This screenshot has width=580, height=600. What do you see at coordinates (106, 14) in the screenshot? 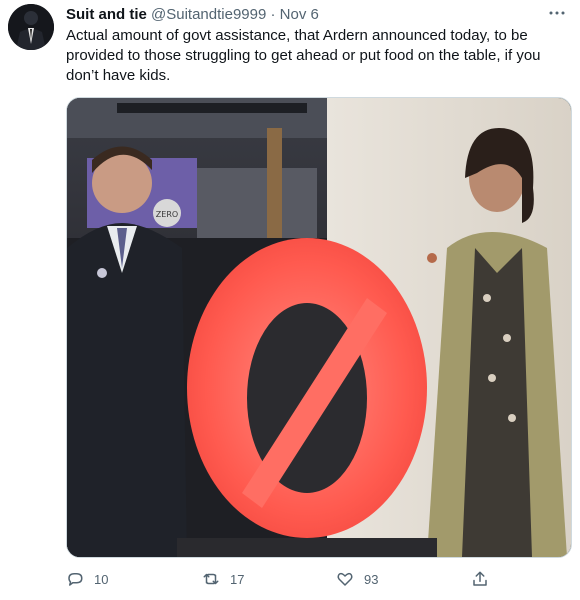
I see `author-name: Suit and tie` at bounding box center [106, 14].